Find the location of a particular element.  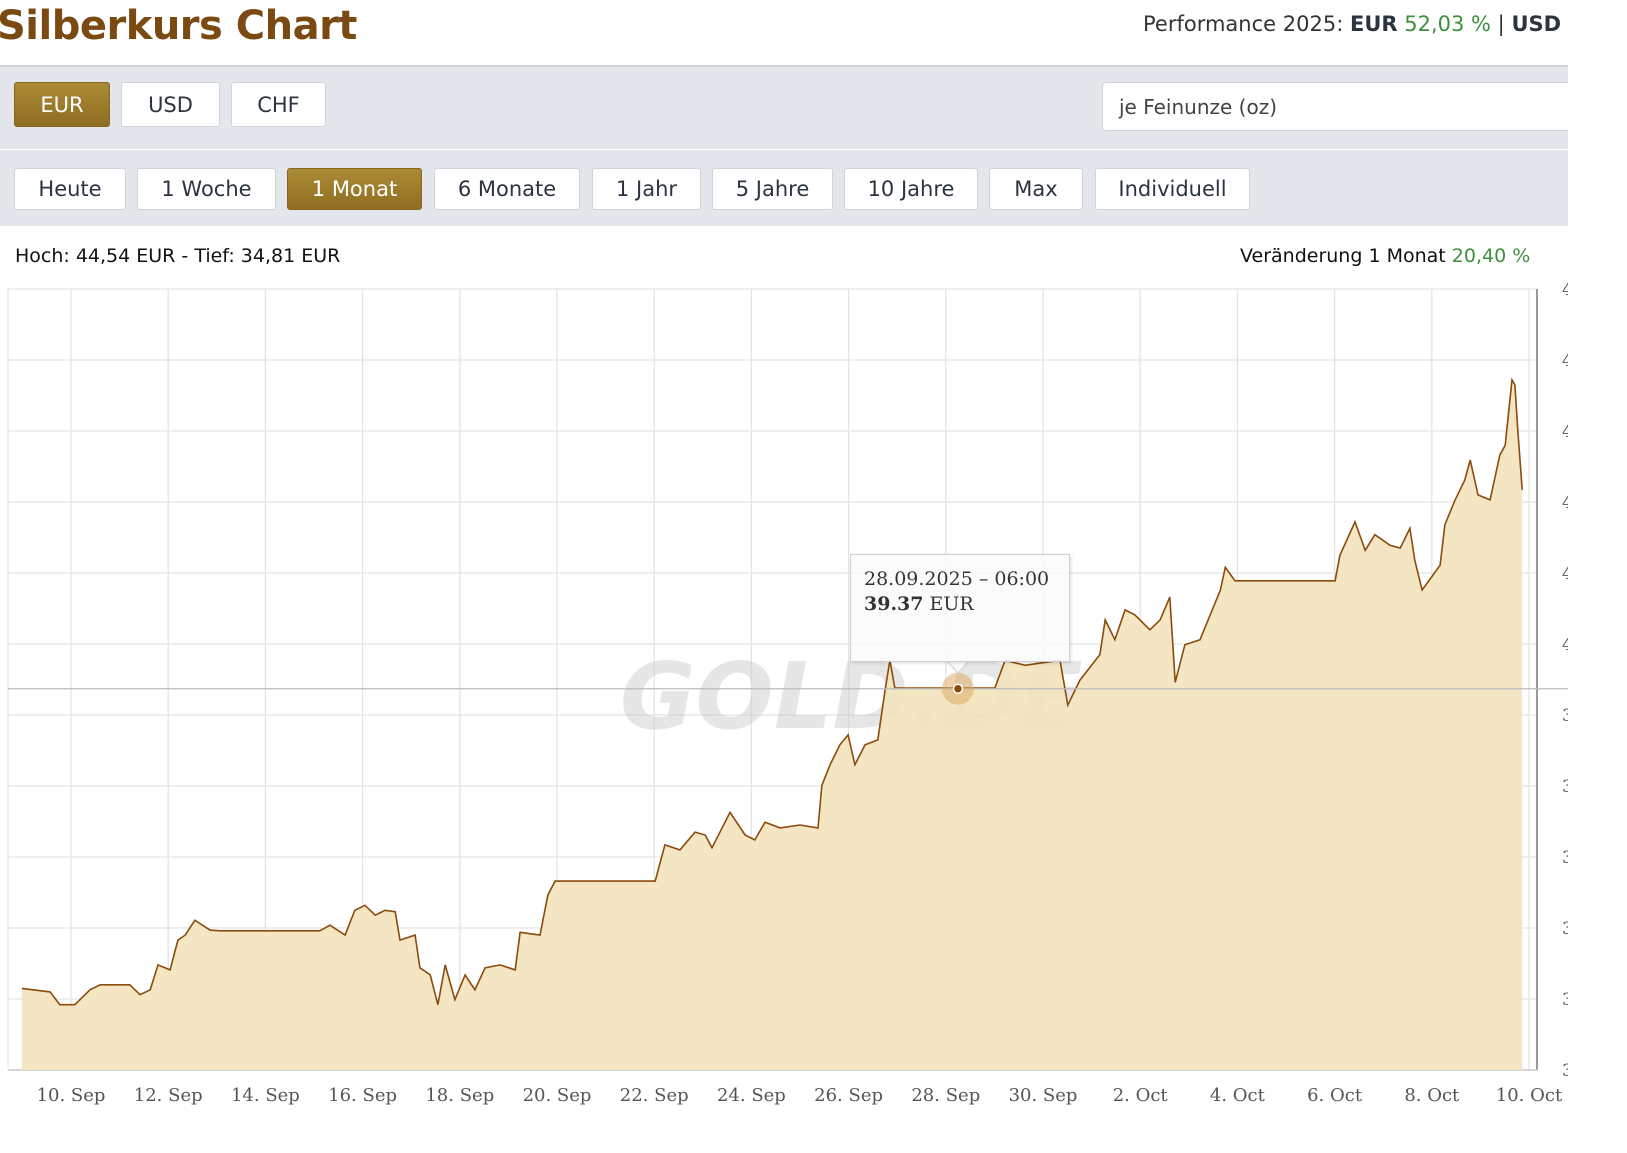

x-tick-label: 30. Sep is located at coordinates (1043, 1095).